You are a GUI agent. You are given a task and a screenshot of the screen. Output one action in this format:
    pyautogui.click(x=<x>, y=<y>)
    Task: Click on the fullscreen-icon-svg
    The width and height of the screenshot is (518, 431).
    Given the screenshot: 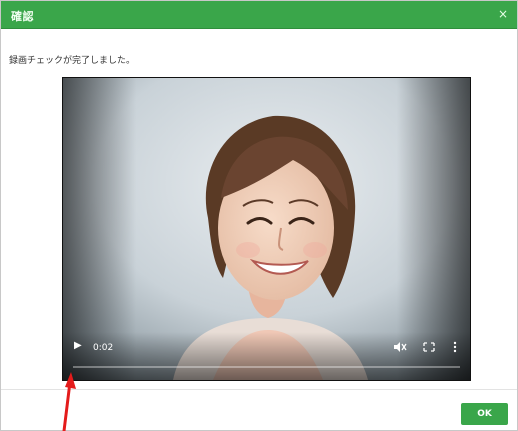 What is the action you would take?
    pyautogui.click(x=429, y=347)
    